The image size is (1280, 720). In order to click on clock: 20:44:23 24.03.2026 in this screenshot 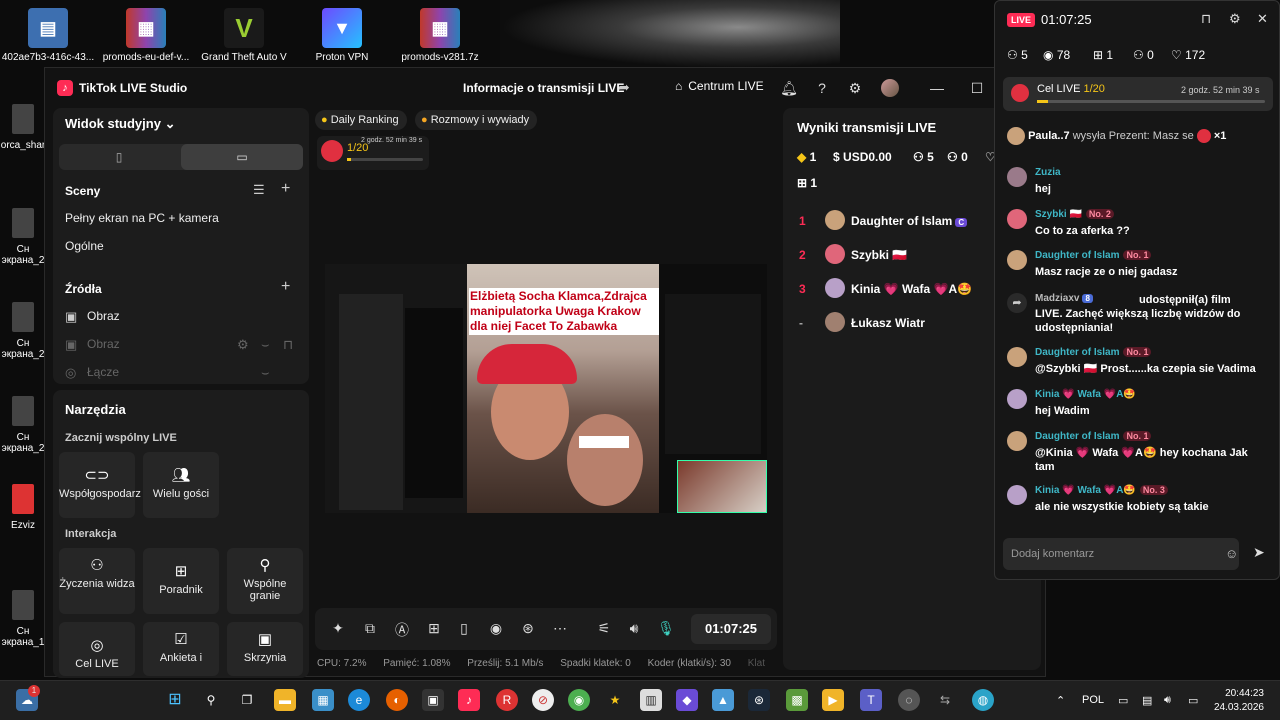, I will do `click(1239, 701)`.